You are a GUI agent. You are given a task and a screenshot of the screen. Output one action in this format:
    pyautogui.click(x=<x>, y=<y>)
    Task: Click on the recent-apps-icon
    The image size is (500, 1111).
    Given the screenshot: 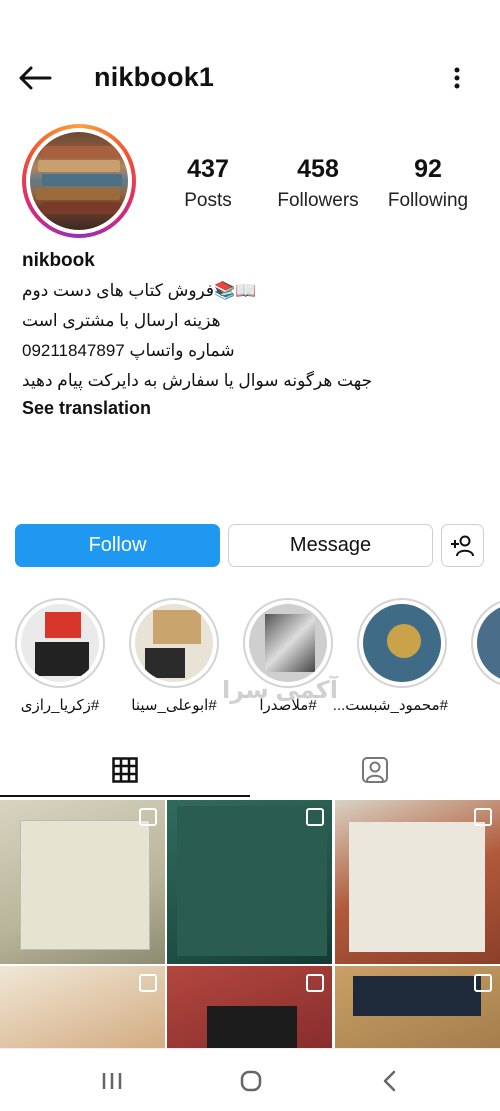 What is the action you would take?
    pyautogui.click(x=112, y=1080)
    